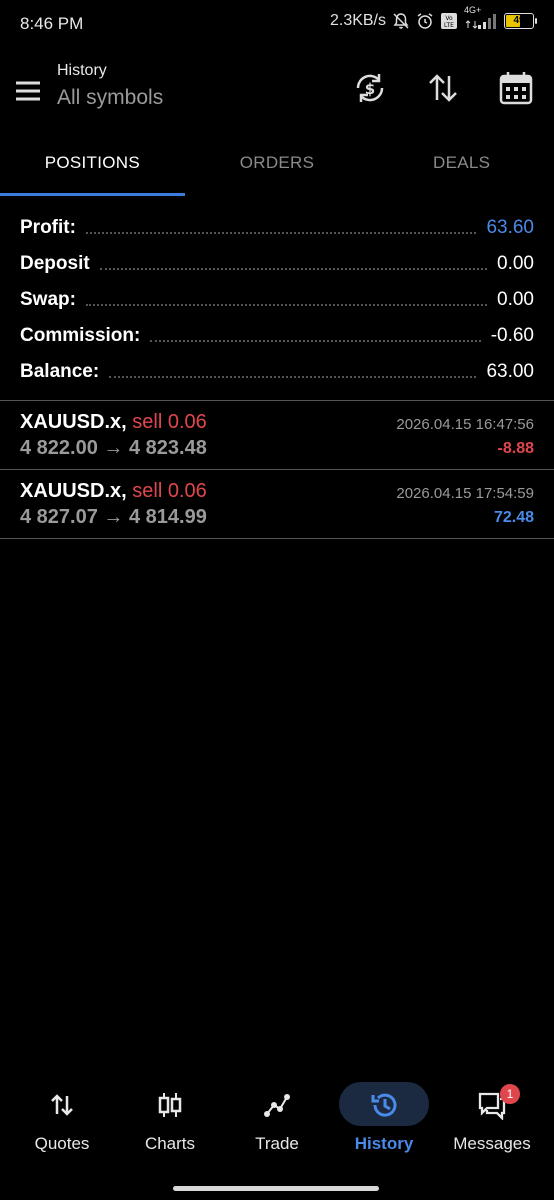  What do you see at coordinates (384, 1143) in the screenshot?
I see `nav-label: History` at bounding box center [384, 1143].